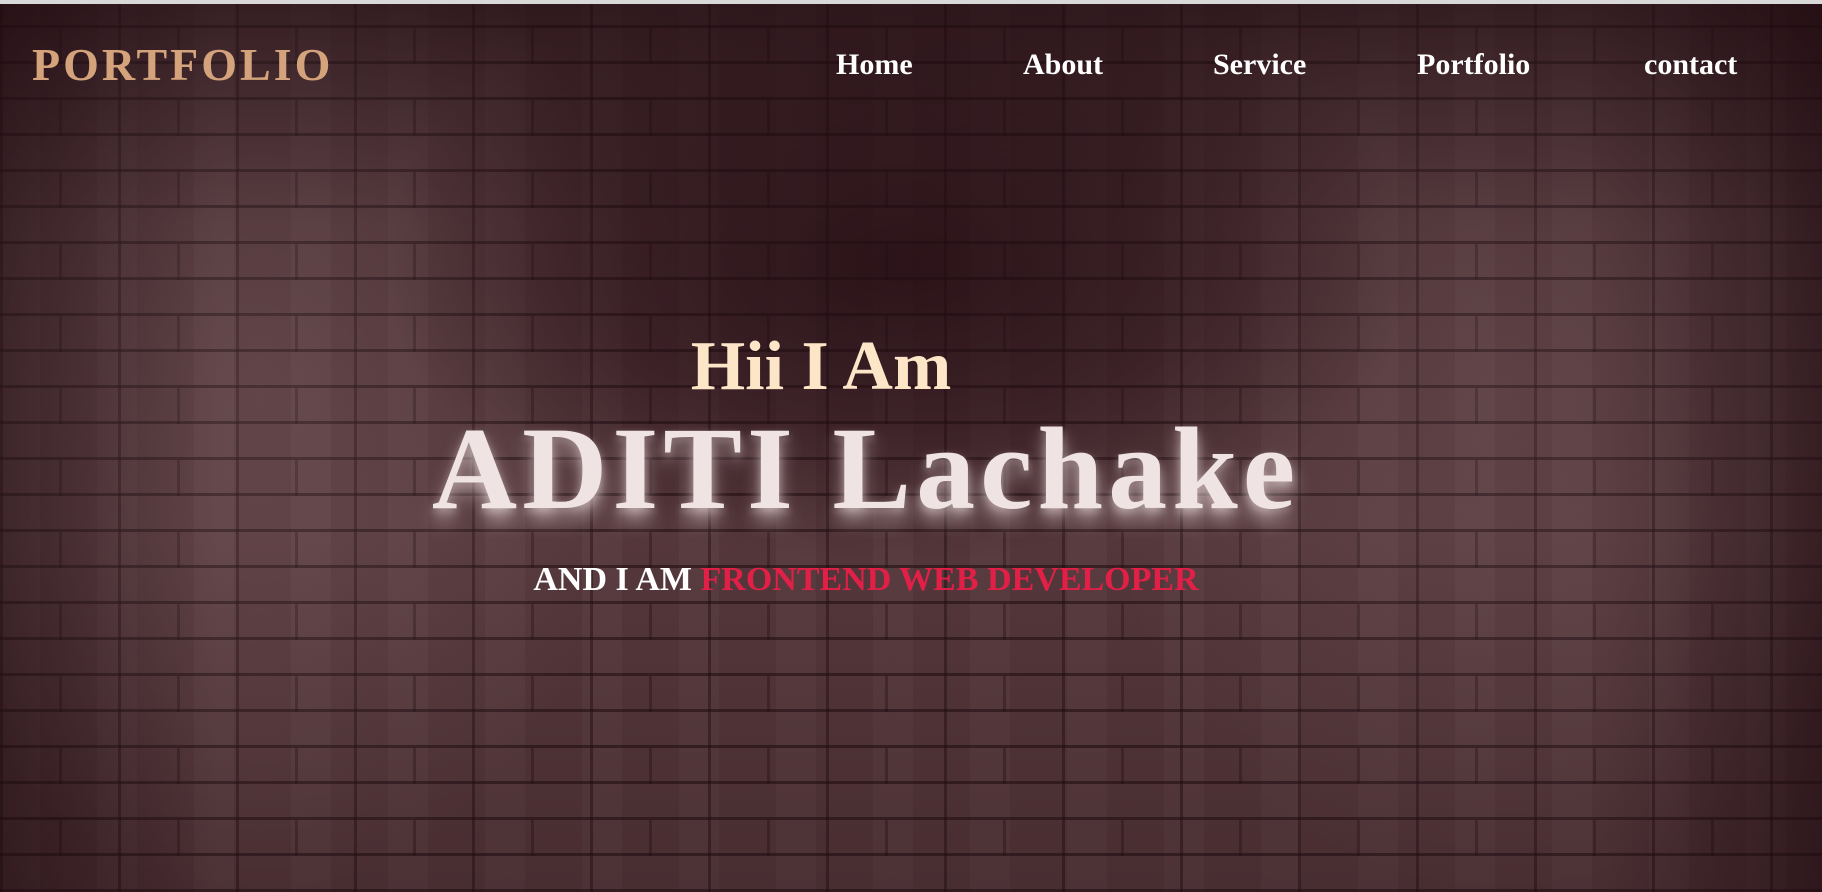 Image resolution: width=1822 pixels, height=892 pixels. I want to click on nav-link-home: Home, so click(874, 65).